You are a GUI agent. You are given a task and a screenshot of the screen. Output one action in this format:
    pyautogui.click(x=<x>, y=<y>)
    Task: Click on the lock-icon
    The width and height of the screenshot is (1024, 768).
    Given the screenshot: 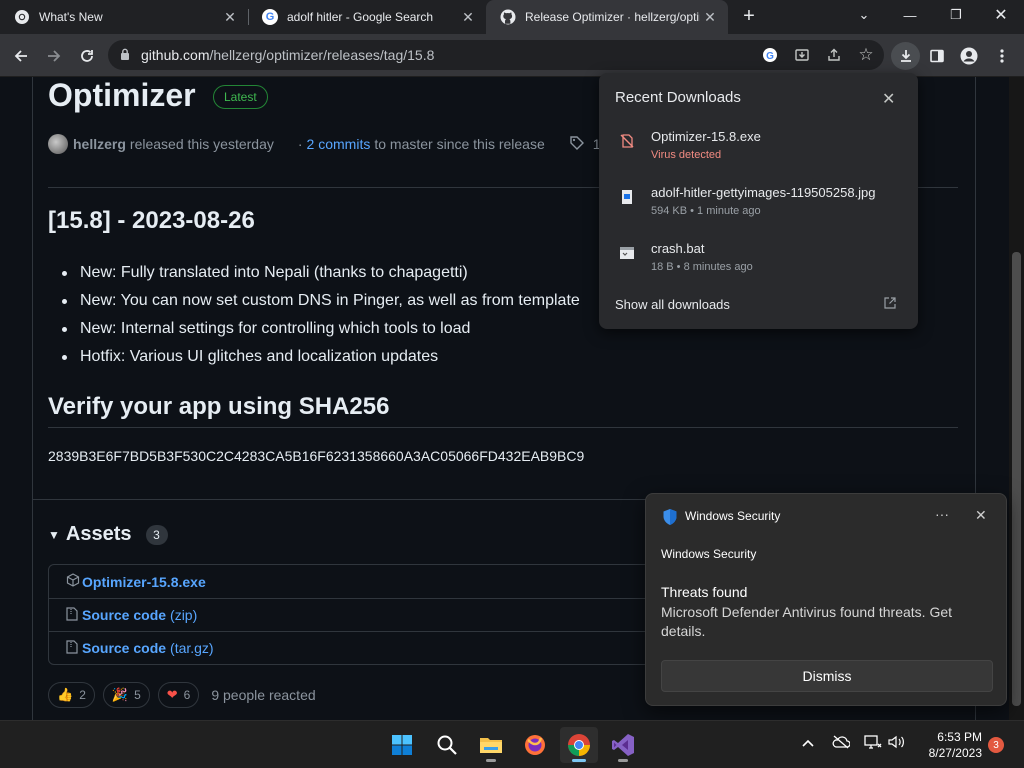 What is the action you would take?
    pyautogui.click(x=125, y=57)
    